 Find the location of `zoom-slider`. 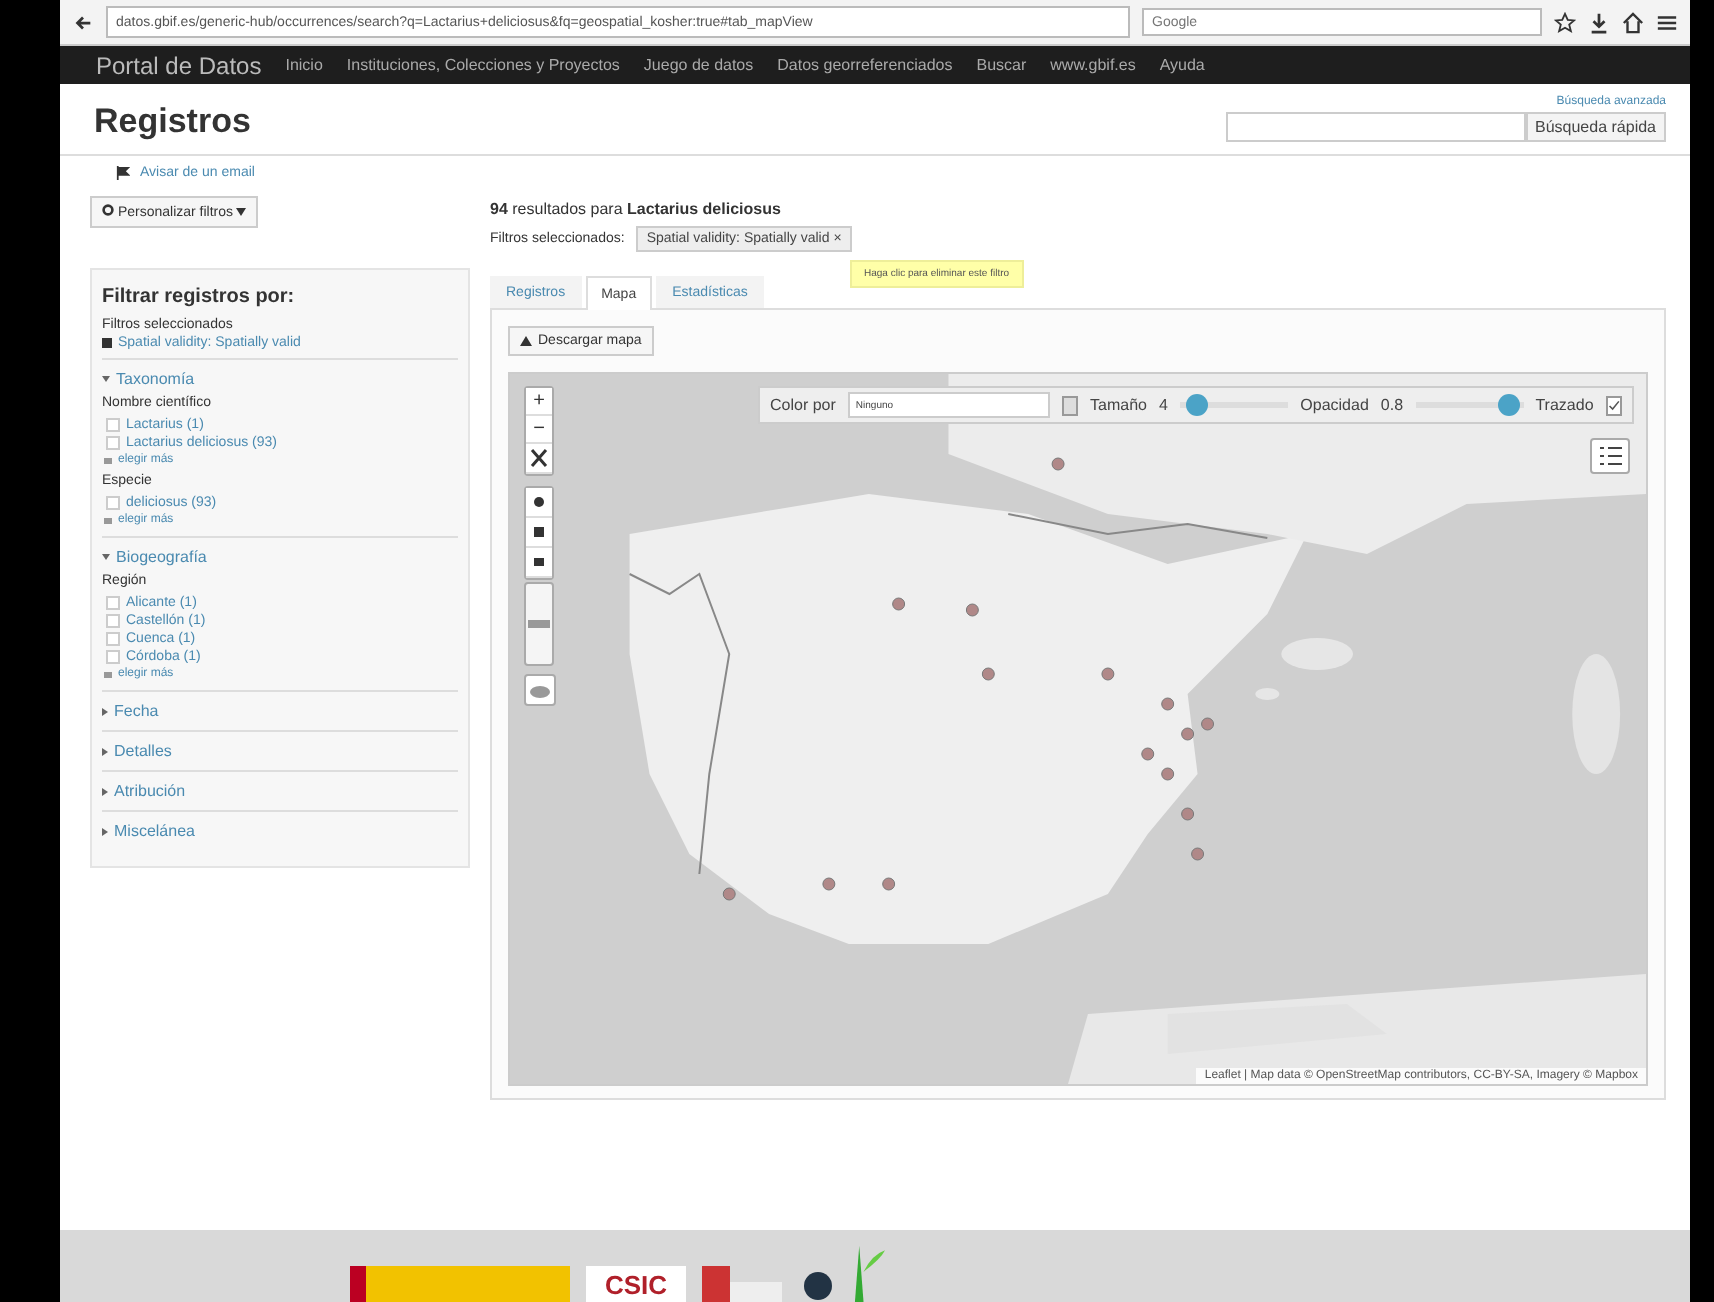

zoom-slider is located at coordinates (539, 624).